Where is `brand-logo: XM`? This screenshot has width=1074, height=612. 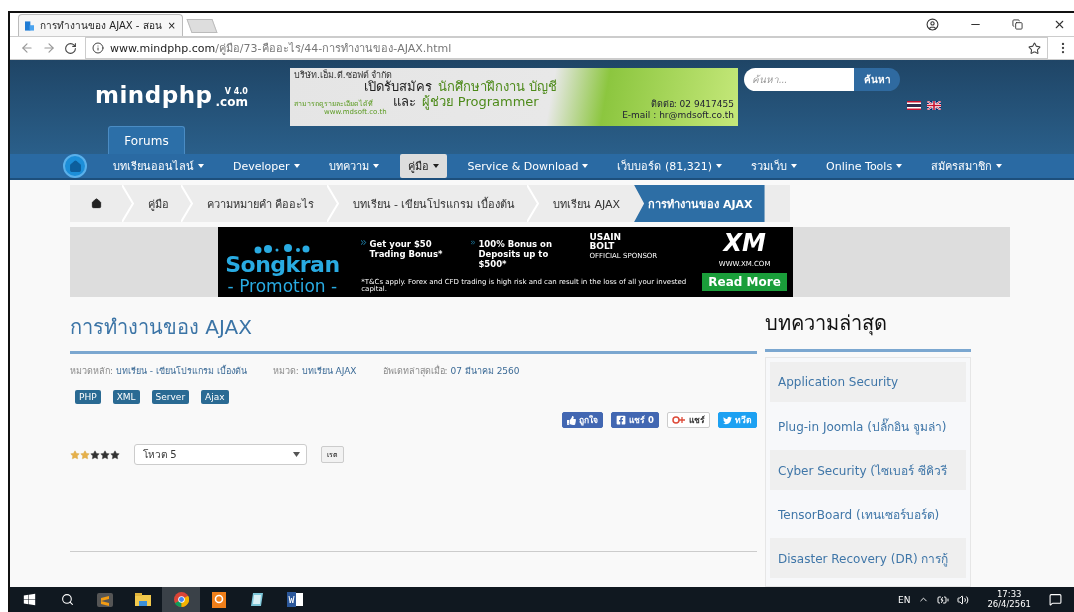 brand-logo: XM is located at coordinates (744, 243).